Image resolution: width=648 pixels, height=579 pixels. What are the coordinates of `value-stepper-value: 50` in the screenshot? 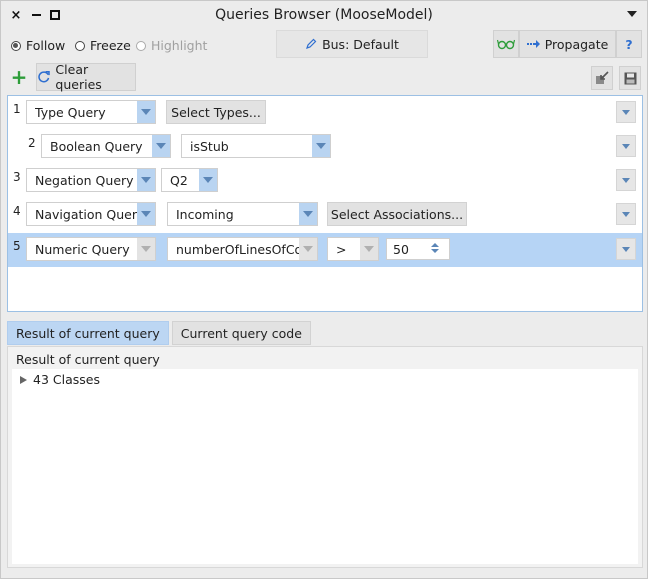 It's located at (401, 249).